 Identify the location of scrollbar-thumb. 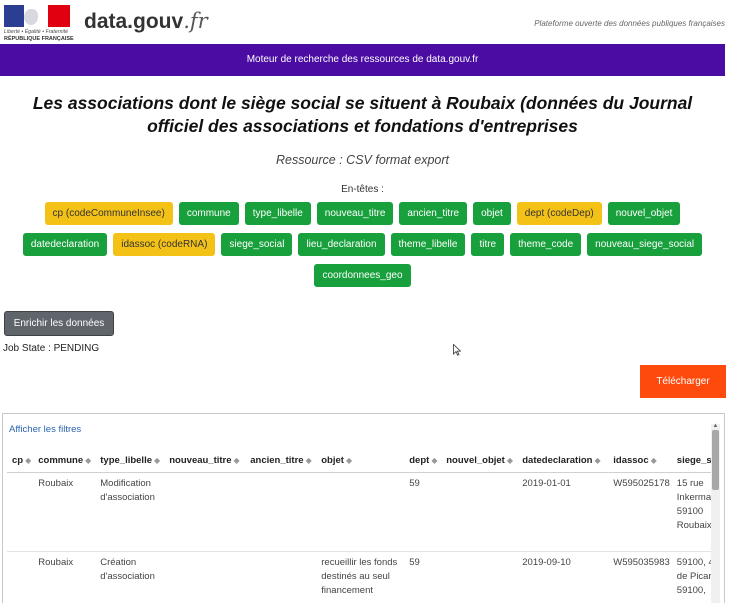
(715, 460).